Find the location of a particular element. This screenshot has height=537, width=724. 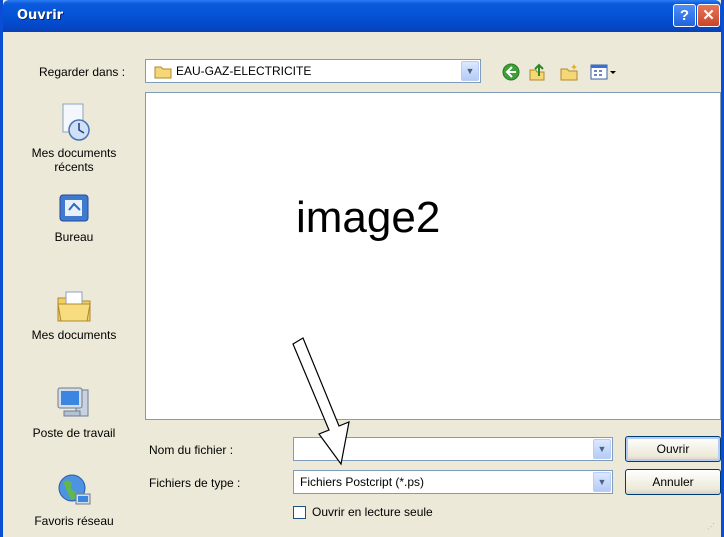

place-recent-documents: Mes documents récents is located at coordinates (74, 138).